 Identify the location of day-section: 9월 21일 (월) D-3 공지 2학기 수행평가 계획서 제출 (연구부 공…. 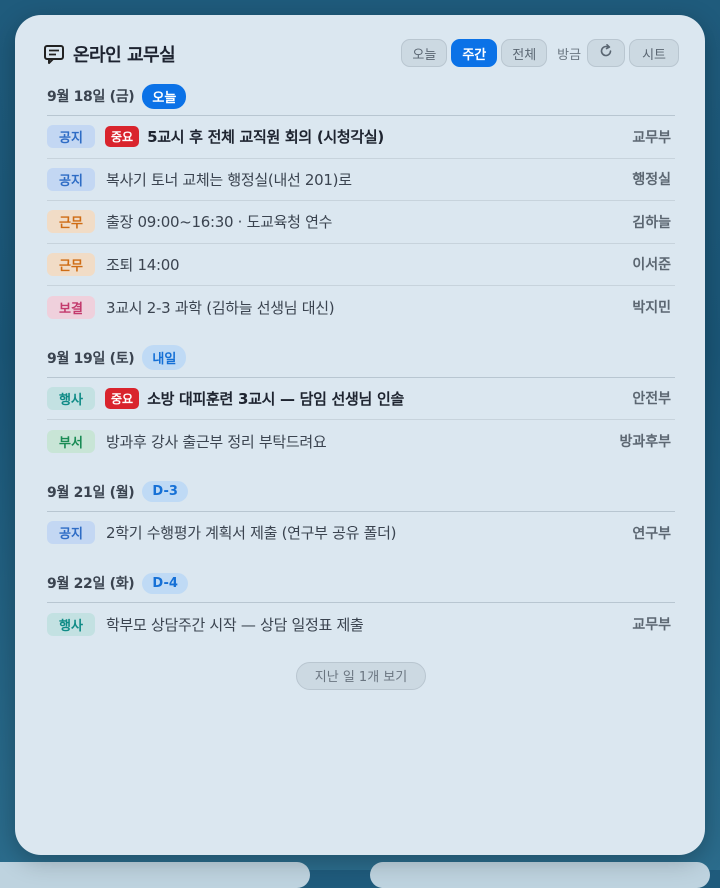
(361, 517).